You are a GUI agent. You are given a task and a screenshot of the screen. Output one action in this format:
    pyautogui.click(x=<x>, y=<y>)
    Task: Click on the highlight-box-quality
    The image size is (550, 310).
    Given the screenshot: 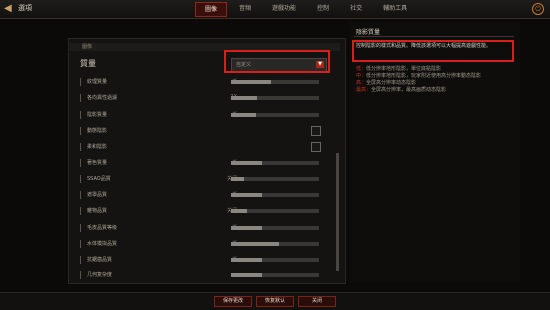 What is the action you would take?
    pyautogui.click(x=277, y=61)
    